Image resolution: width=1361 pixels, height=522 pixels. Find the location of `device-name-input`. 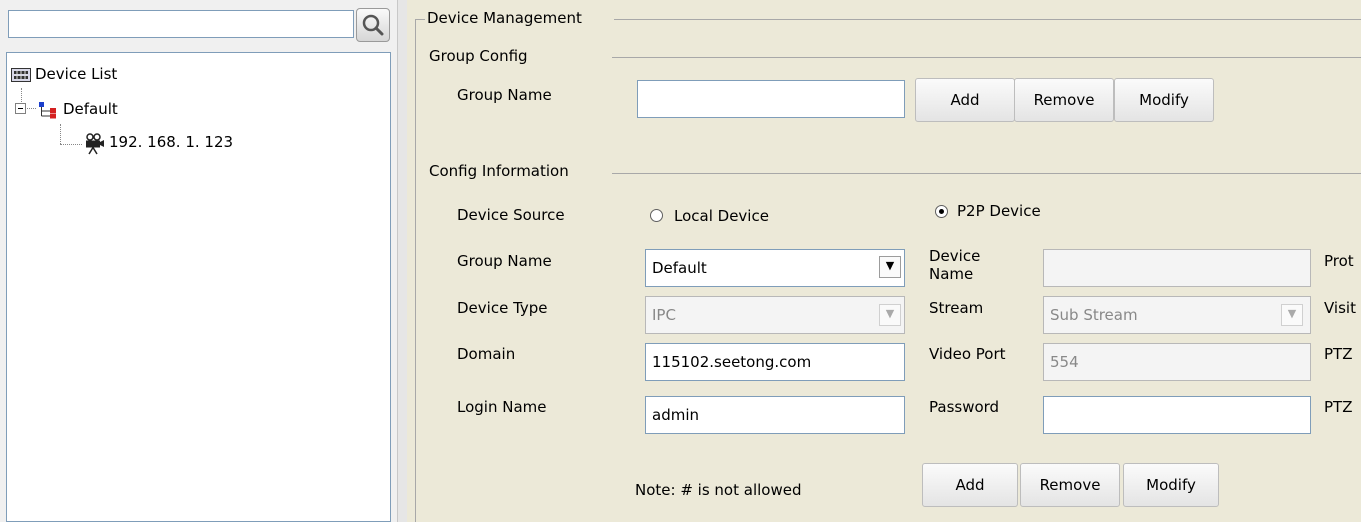

device-name-input is located at coordinates (1177, 268).